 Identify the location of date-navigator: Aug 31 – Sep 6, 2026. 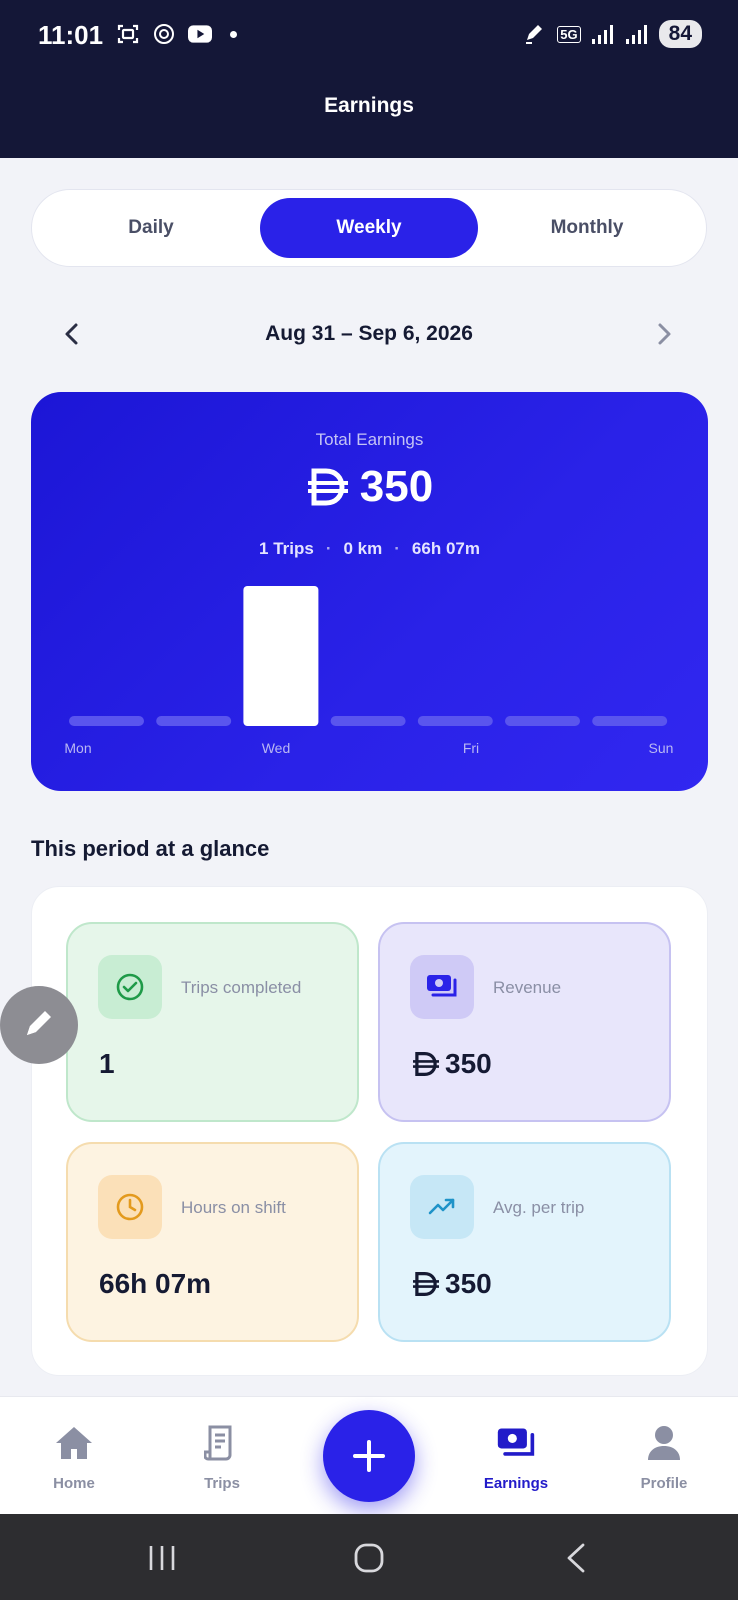
(369, 335).